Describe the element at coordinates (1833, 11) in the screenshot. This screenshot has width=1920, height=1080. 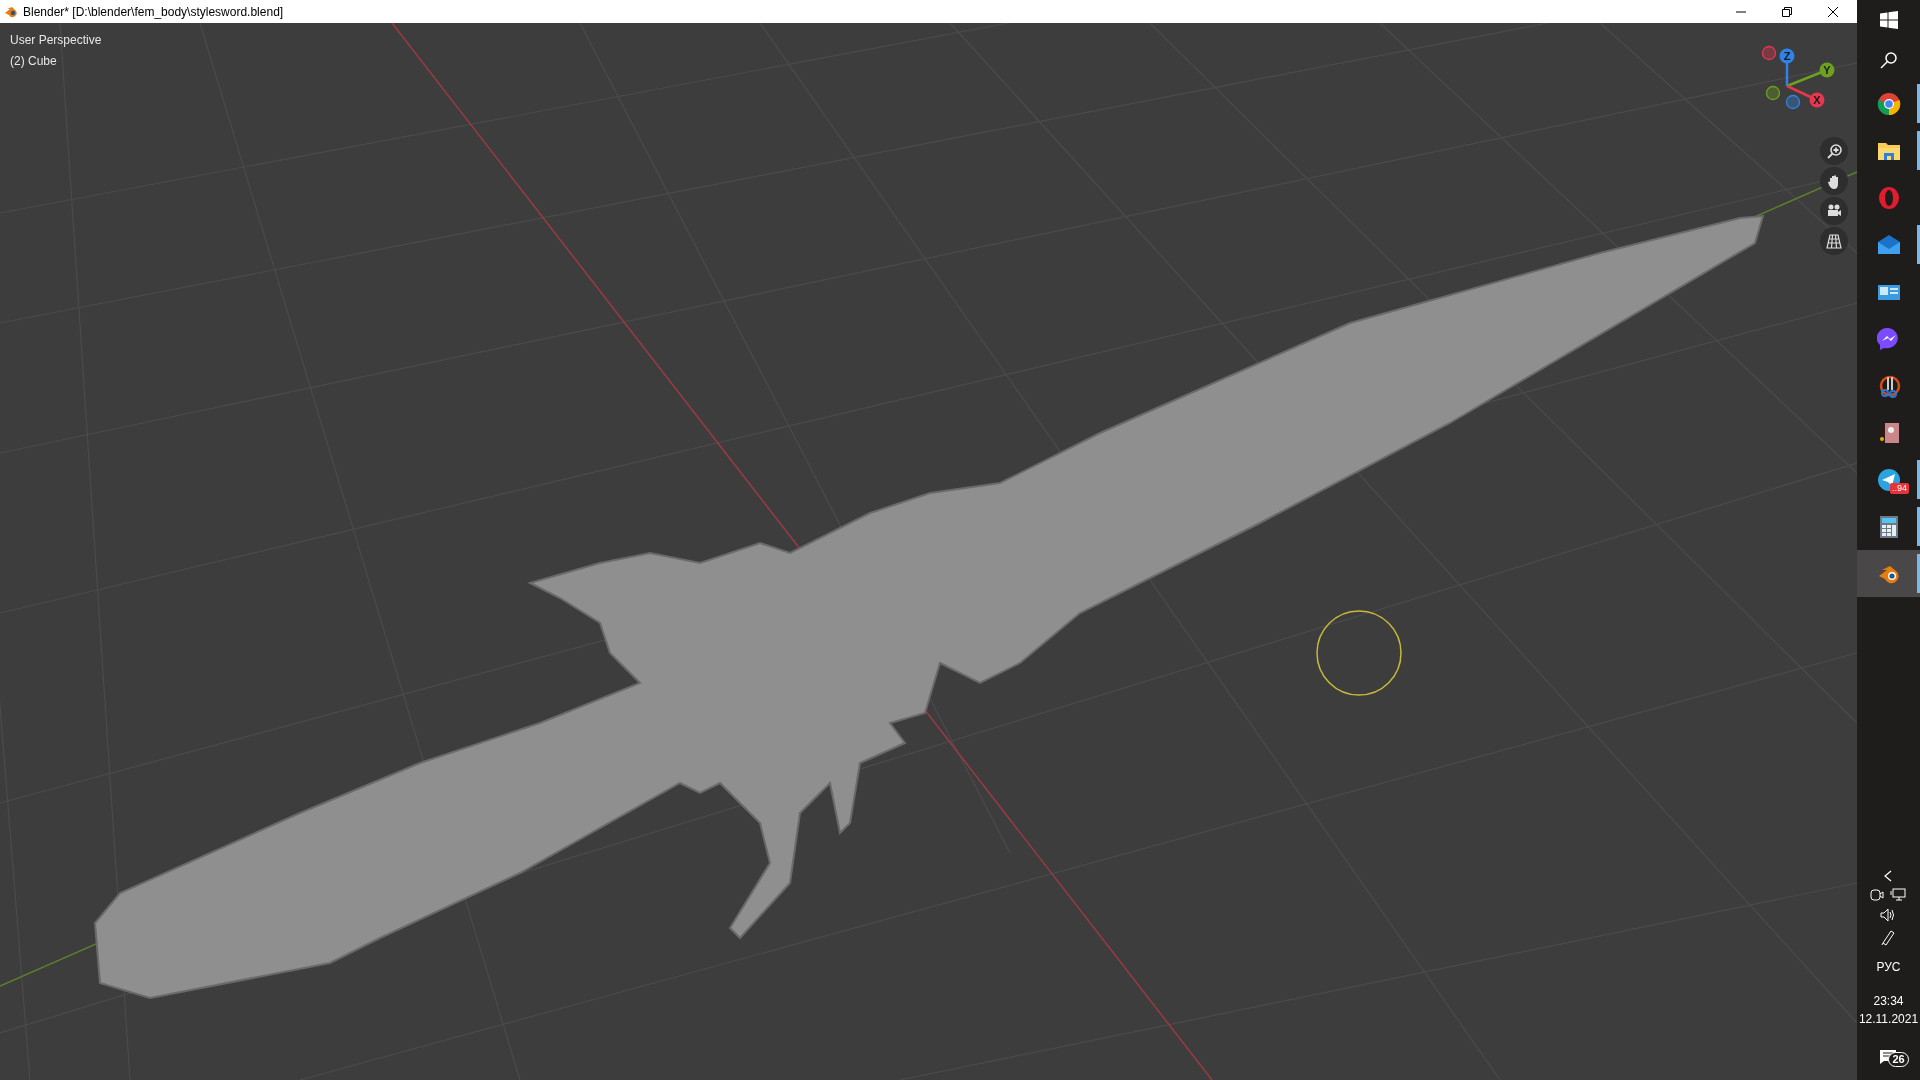
I see `close-icon` at that location.